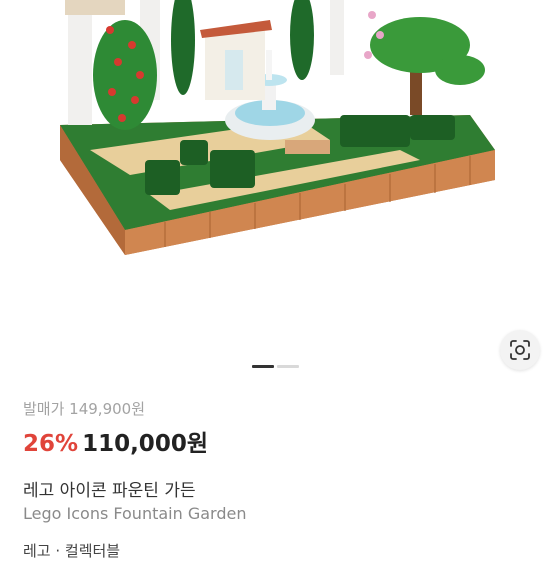 Image resolution: width=554 pixels, height=561 pixels. I want to click on original-price: 발매가 149,900원, so click(84, 409).